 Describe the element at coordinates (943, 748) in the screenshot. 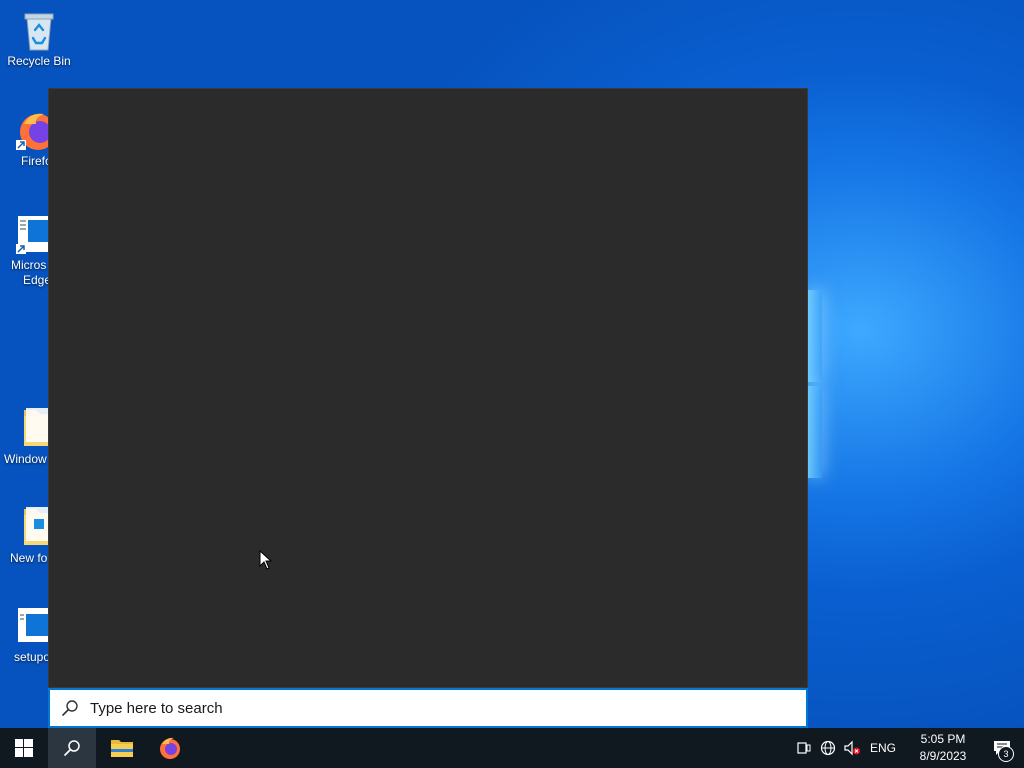

I see `clock: 5:05 PM 8/9/2023` at that location.